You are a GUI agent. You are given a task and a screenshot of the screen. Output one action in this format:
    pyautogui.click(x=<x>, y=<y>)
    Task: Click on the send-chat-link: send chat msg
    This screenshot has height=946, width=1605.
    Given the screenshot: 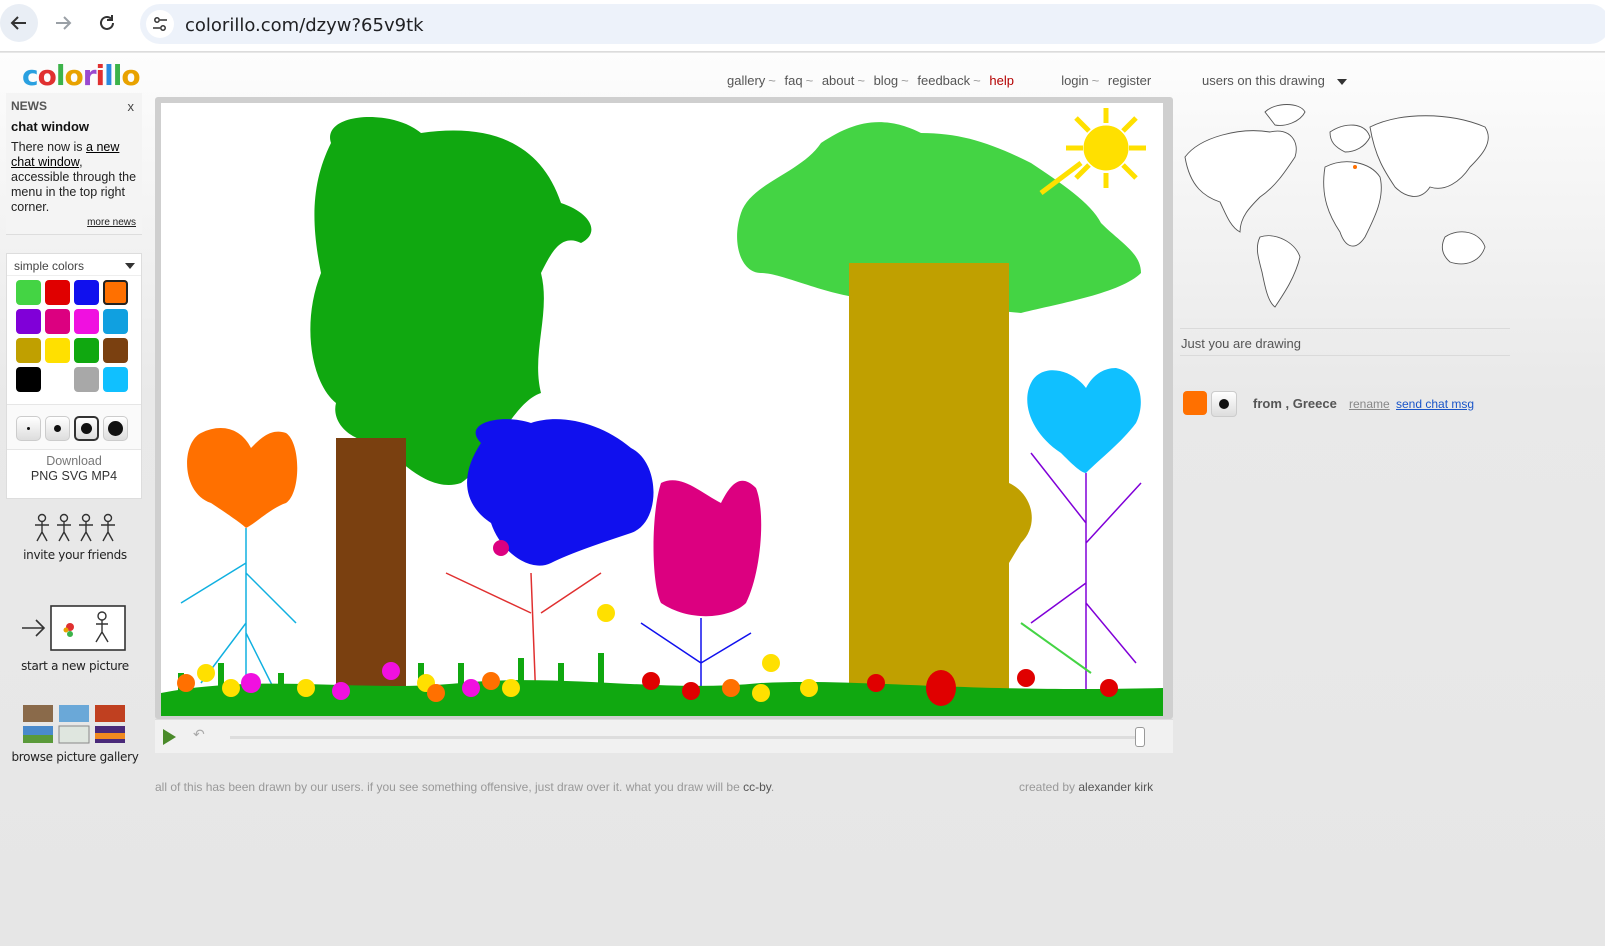 What is the action you would take?
    pyautogui.click(x=1435, y=404)
    